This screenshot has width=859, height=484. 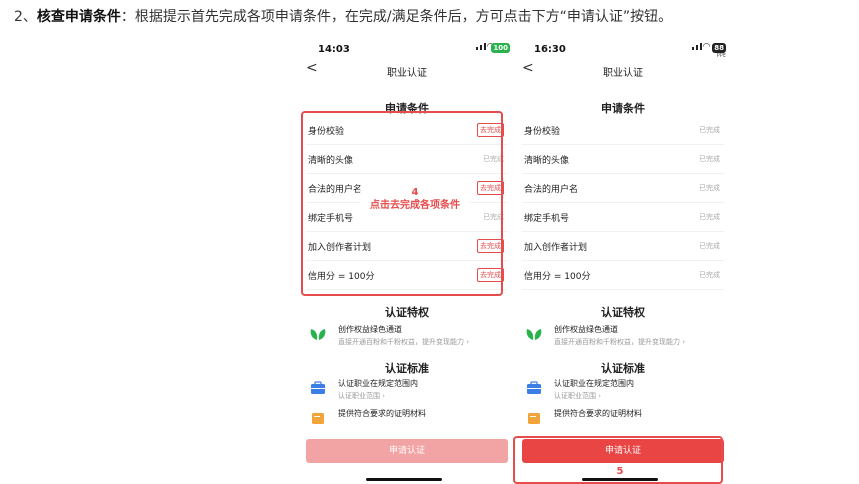 What do you see at coordinates (721, 56) in the screenshot?
I see `ppe-label: PPE` at bounding box center [721, 56].